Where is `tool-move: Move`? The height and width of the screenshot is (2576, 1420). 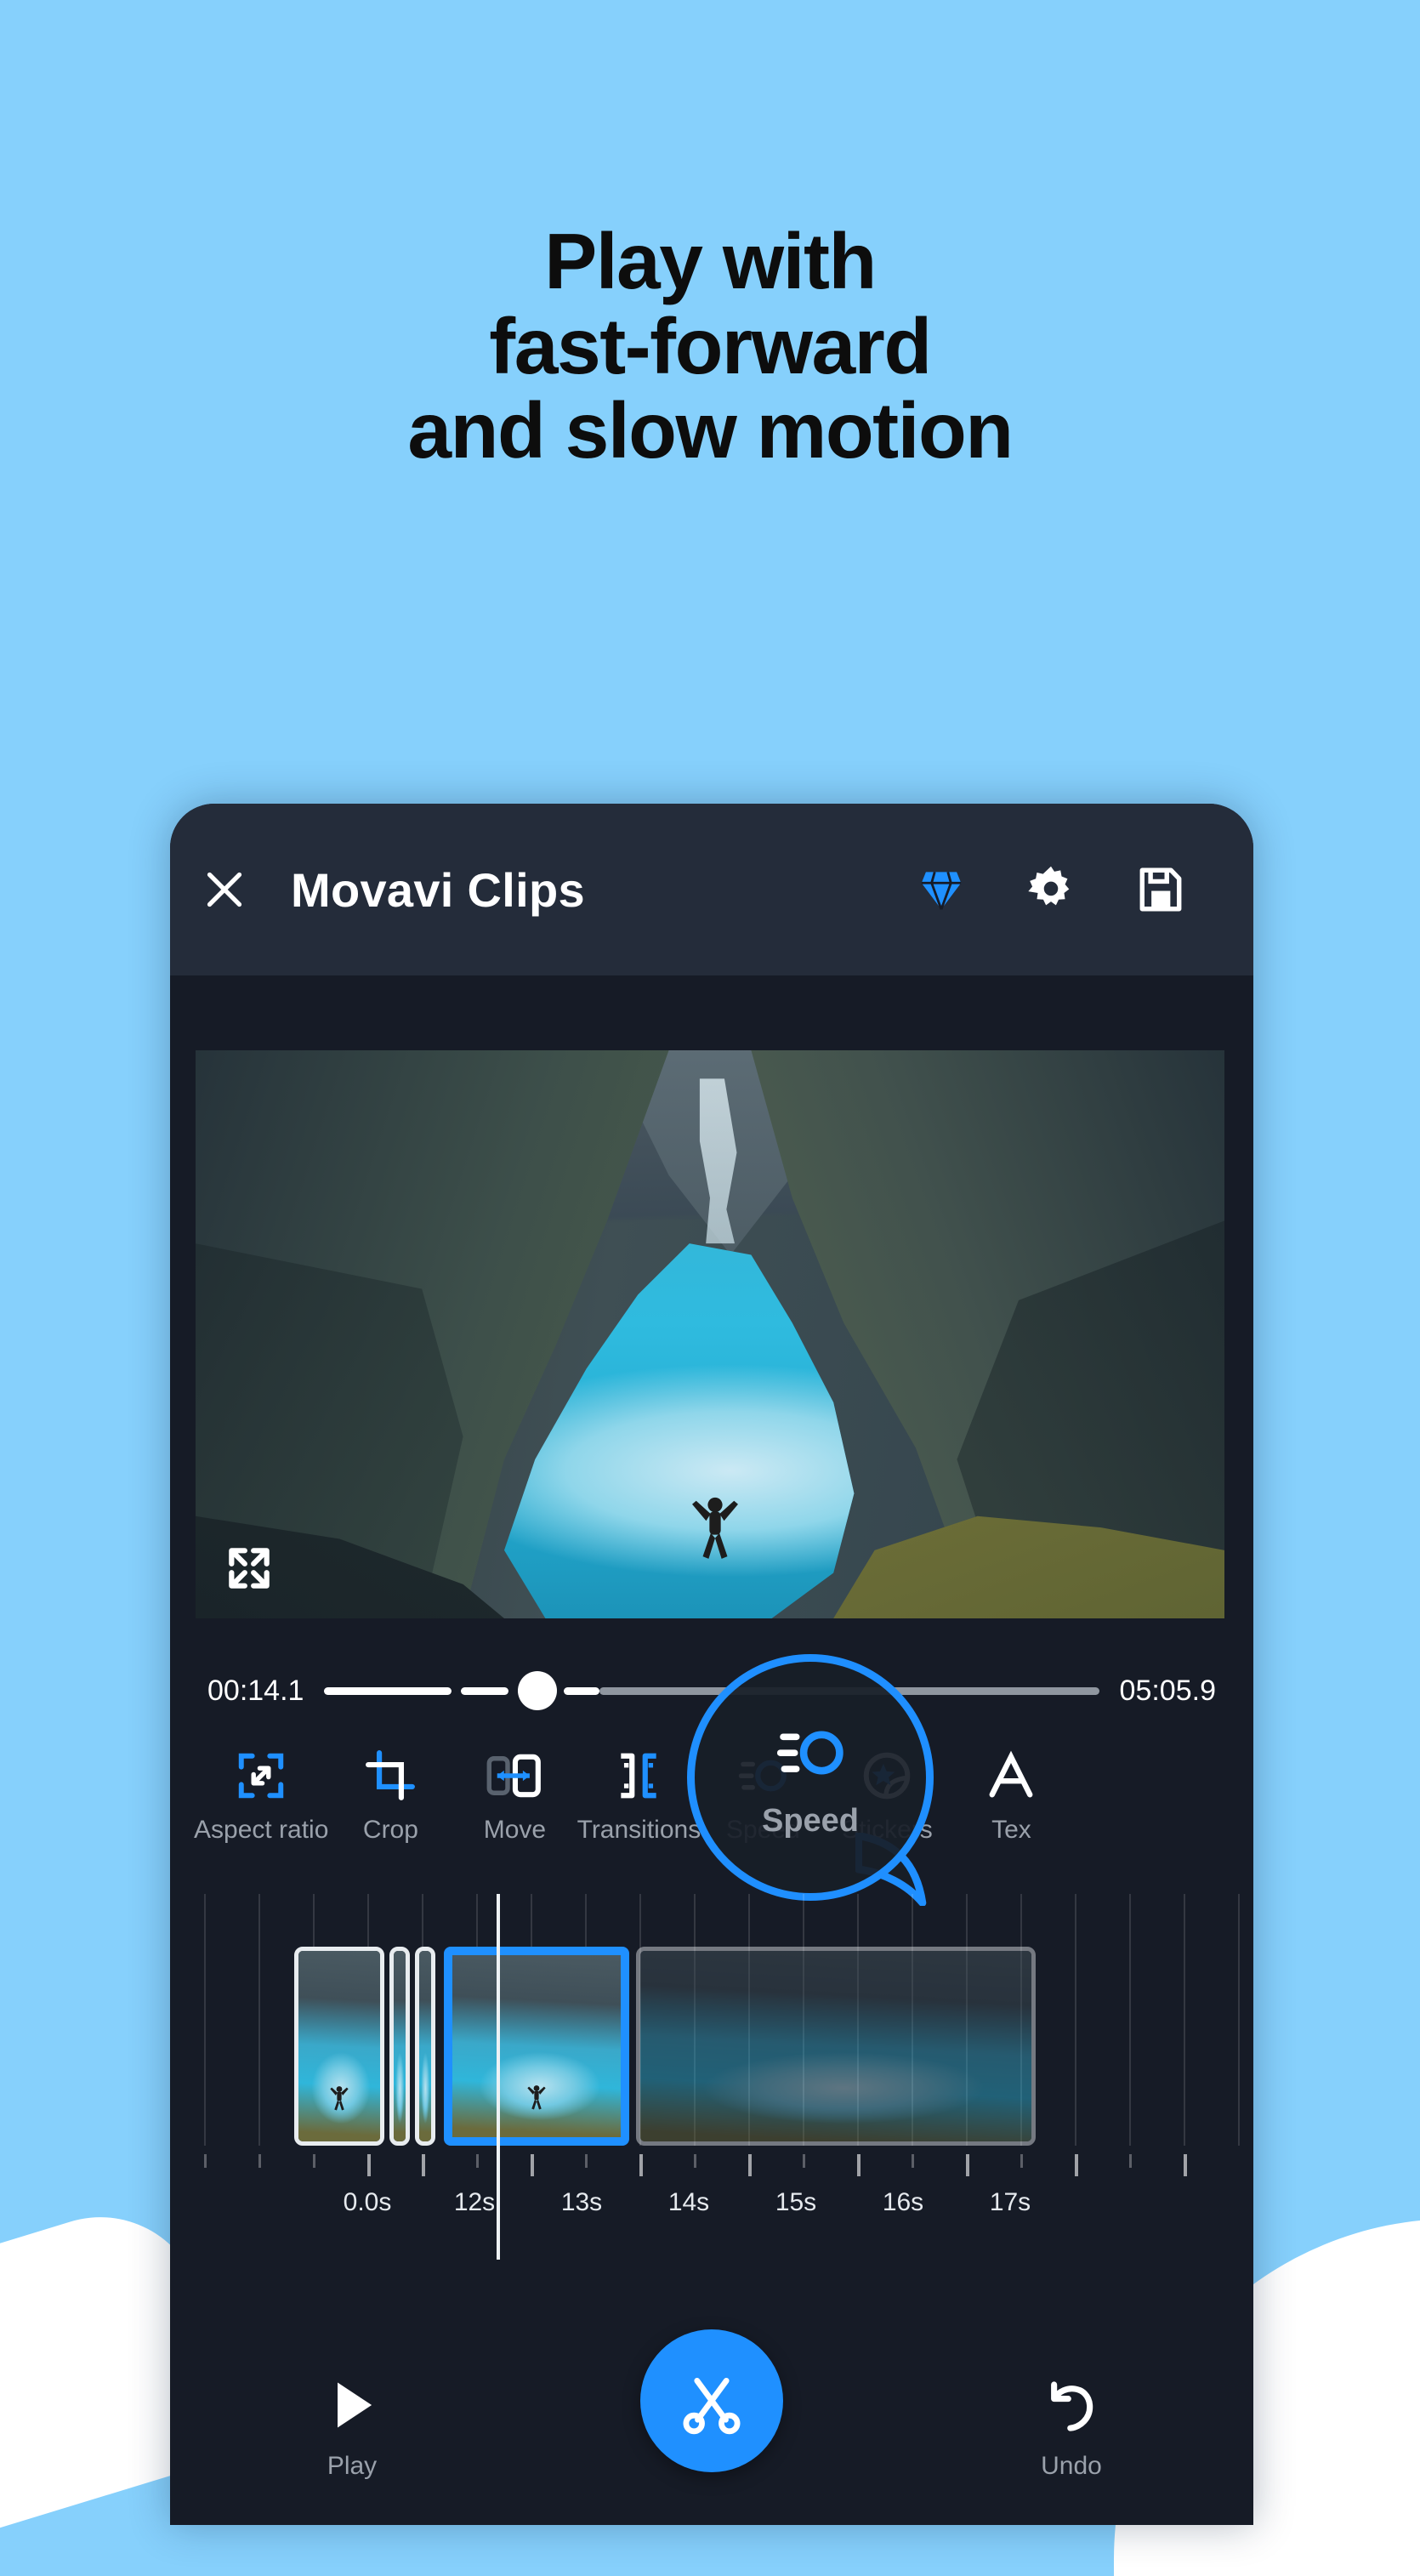 tool-move: Move is located at coordinates (514, 1796).